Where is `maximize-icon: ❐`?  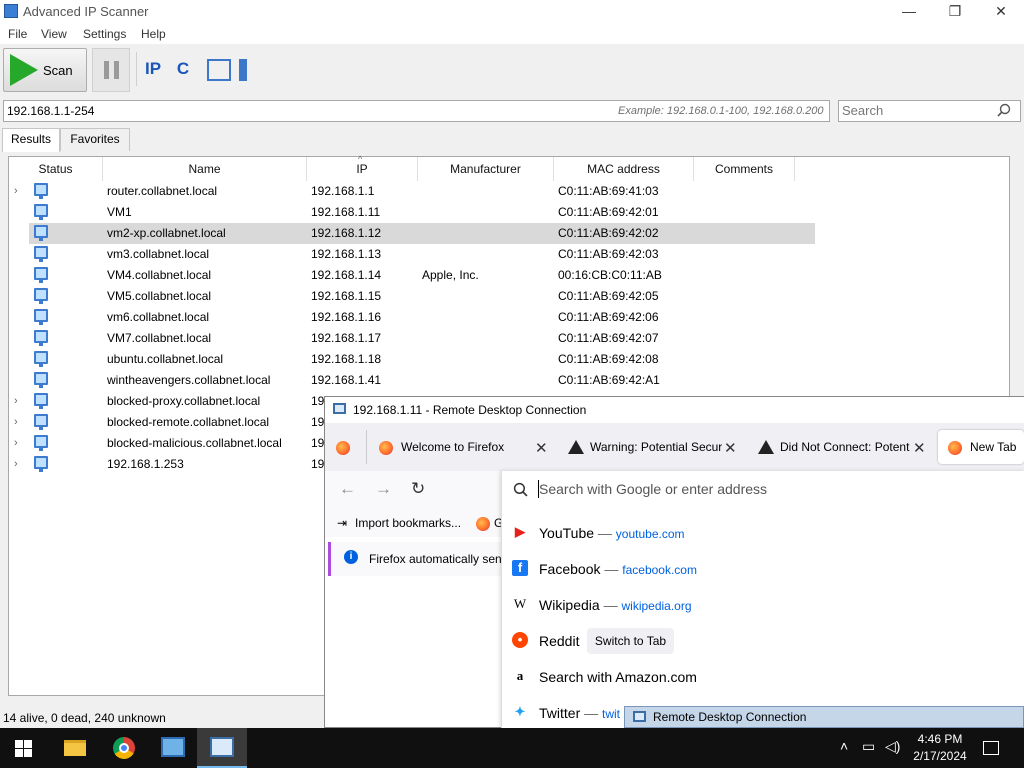
maximize-icon: ❐ is located at coordinates (955, 12).